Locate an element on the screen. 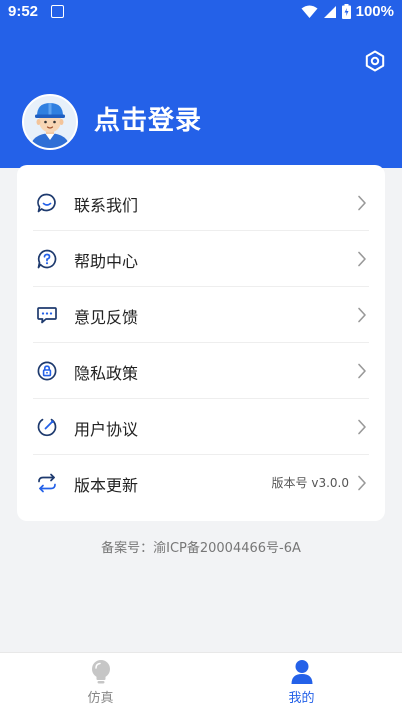 Image resolution: width=402 pixels, height=708 pixels. agreement-icon is located at coordinates (47, 427).